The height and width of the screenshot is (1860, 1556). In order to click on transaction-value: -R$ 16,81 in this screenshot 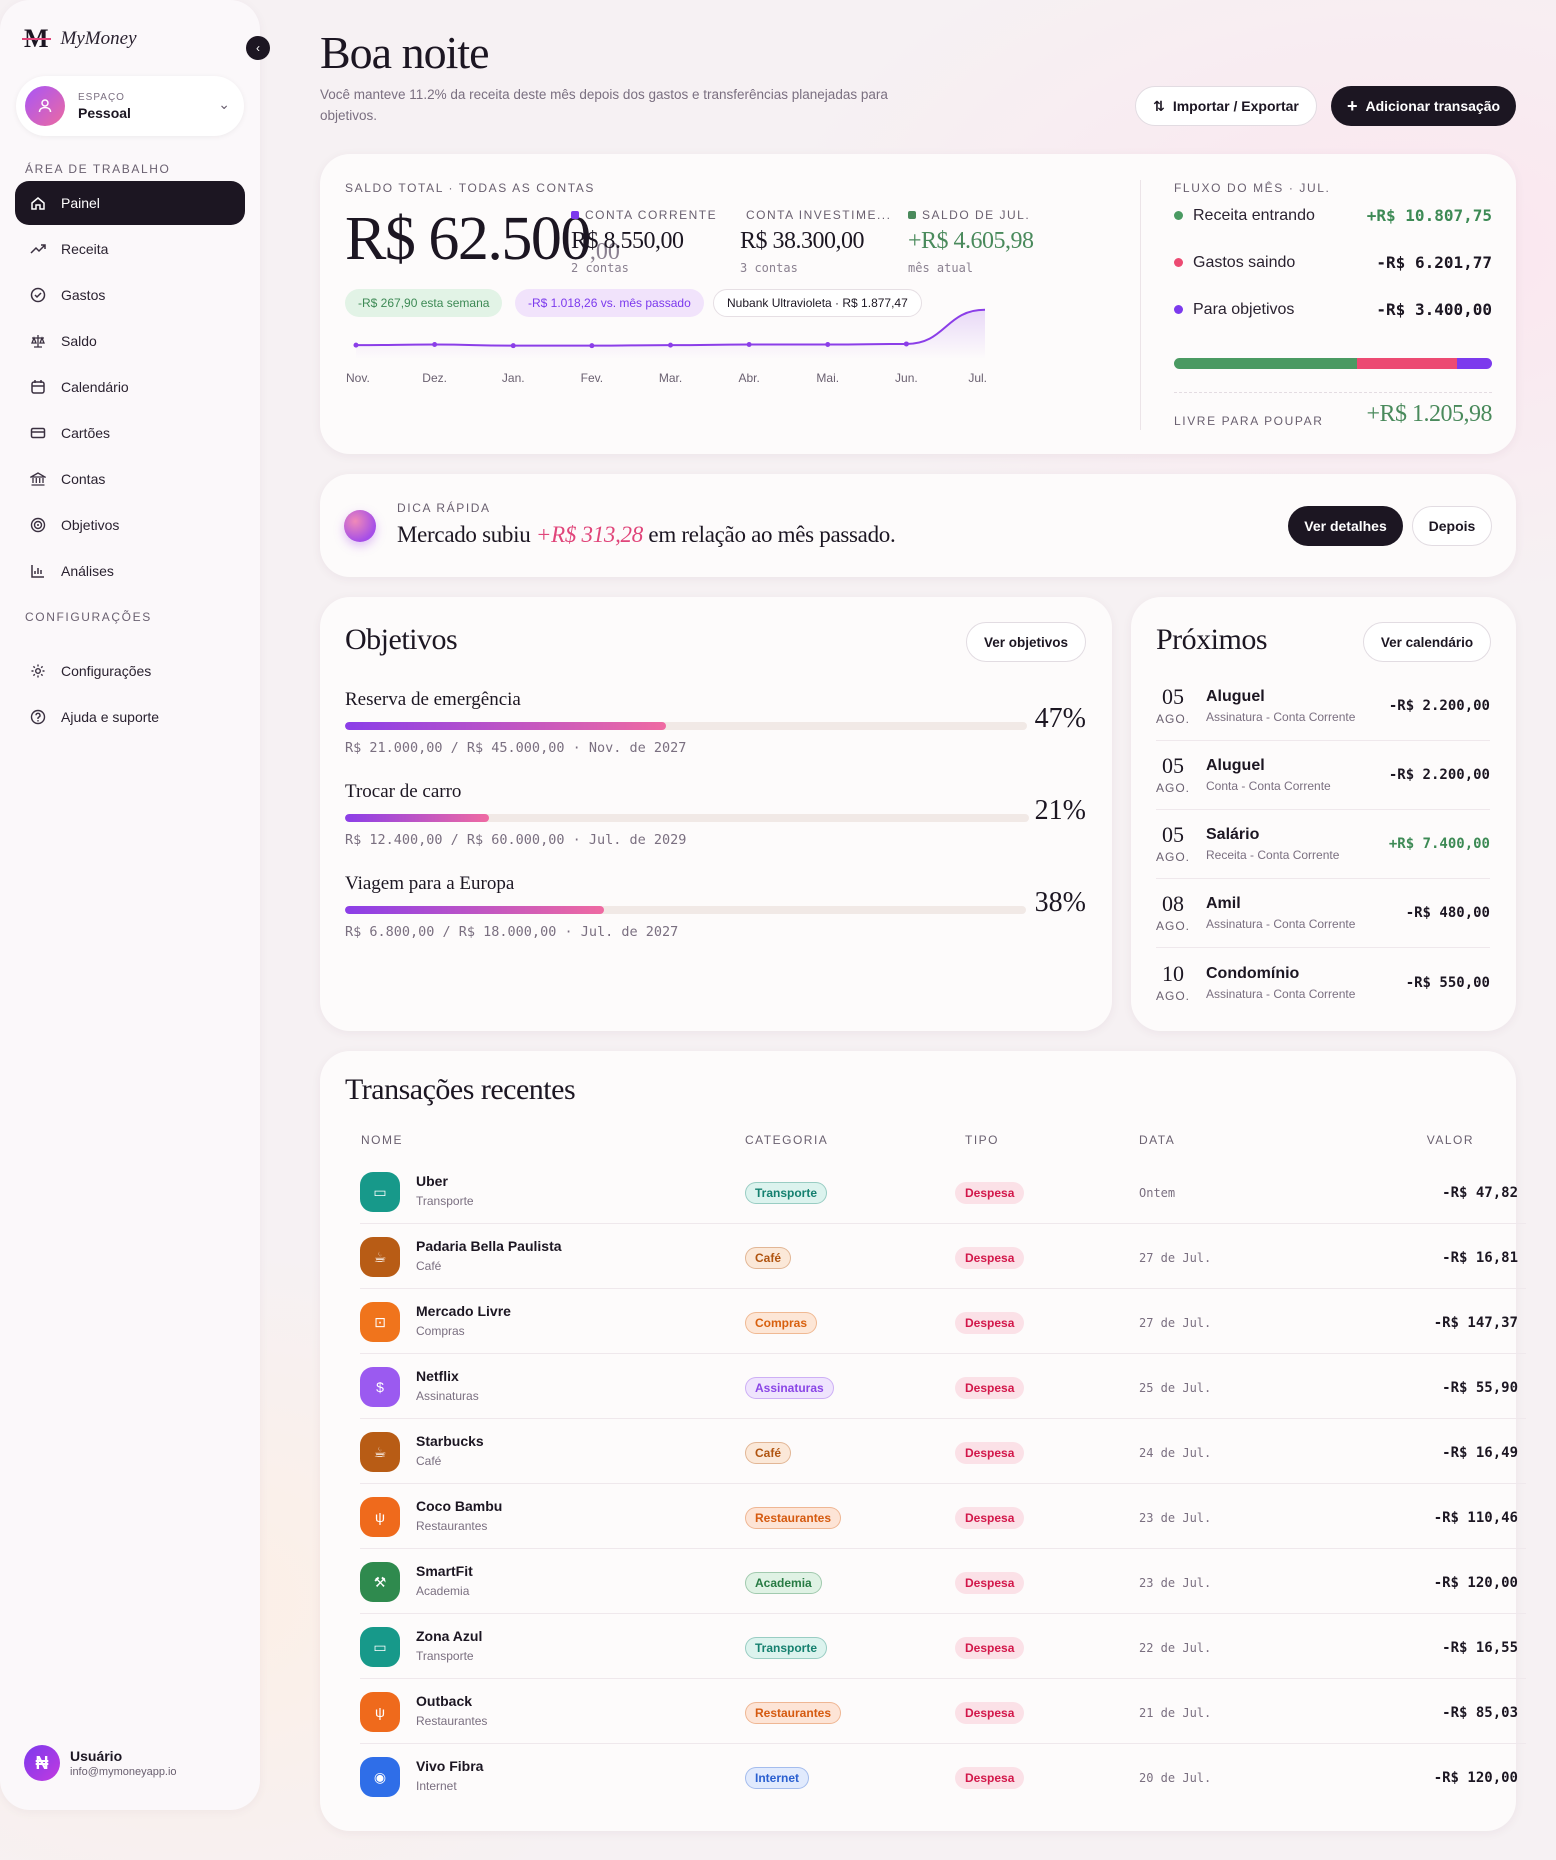, I will do `click(1480, 1258)`.